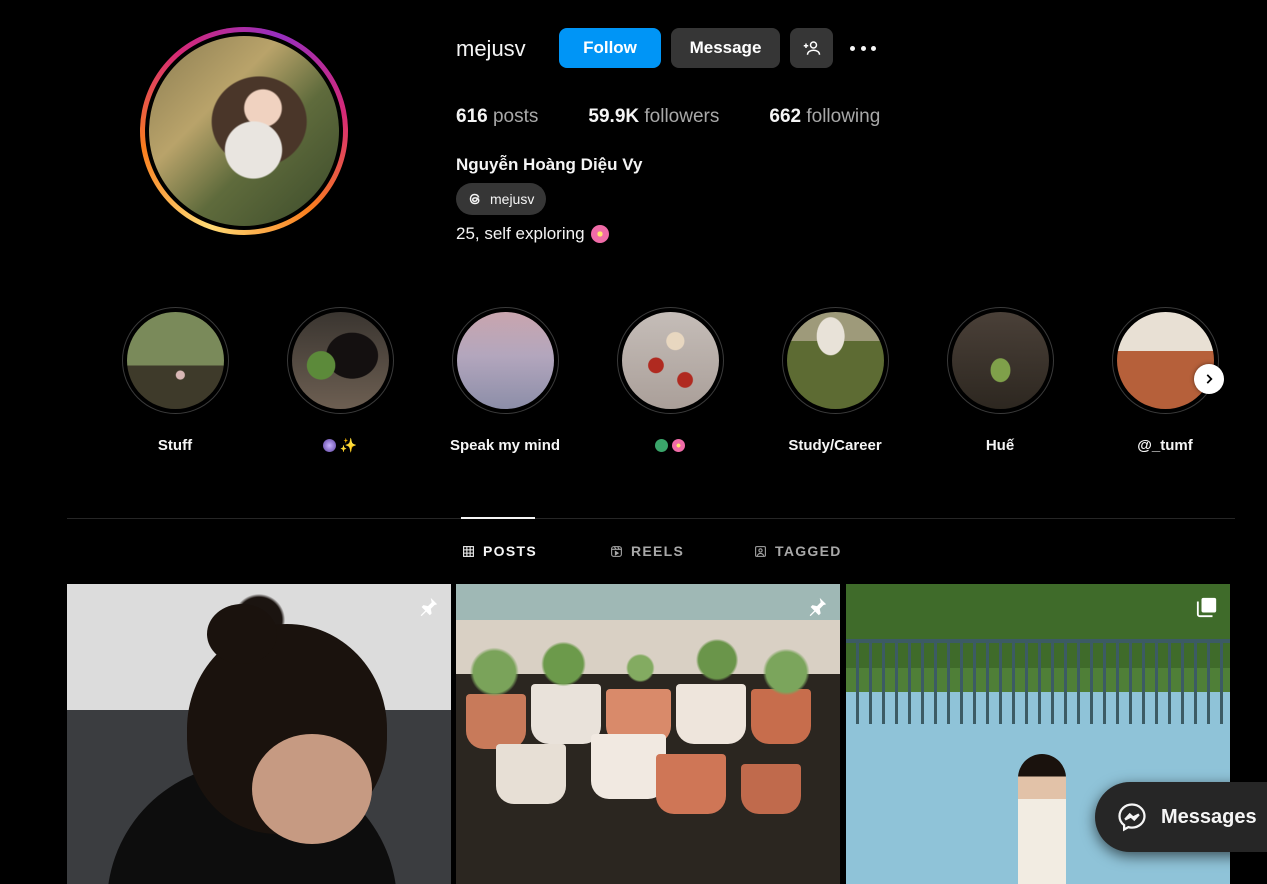  I want to click on threads-handle: mejusv, so click(512, 199).